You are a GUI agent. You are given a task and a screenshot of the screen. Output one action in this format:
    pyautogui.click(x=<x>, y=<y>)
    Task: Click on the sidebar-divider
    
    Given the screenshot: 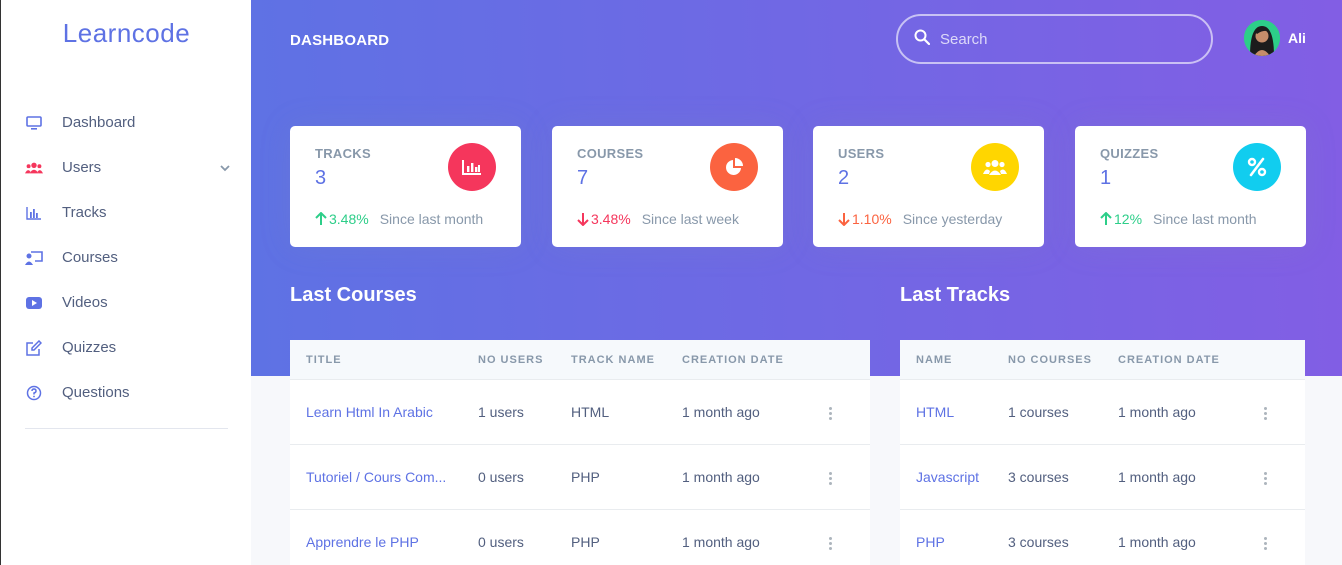 What is the action you would take?
    pyautogui.click(x=126, y=428)
    